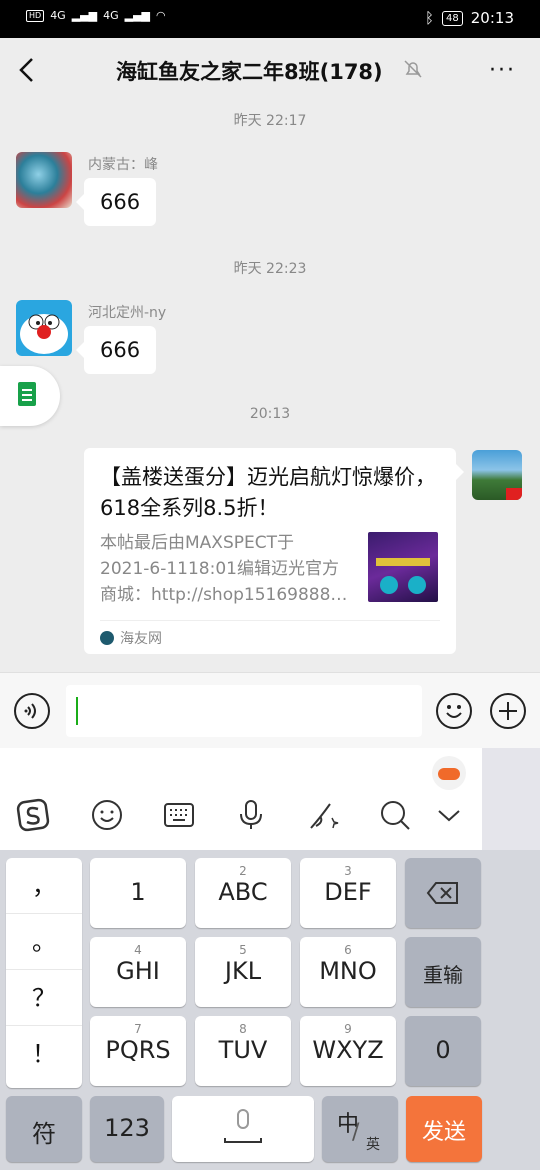 The image size is (540, 1170). I want to click on smiley-icon, so click(107, 815).